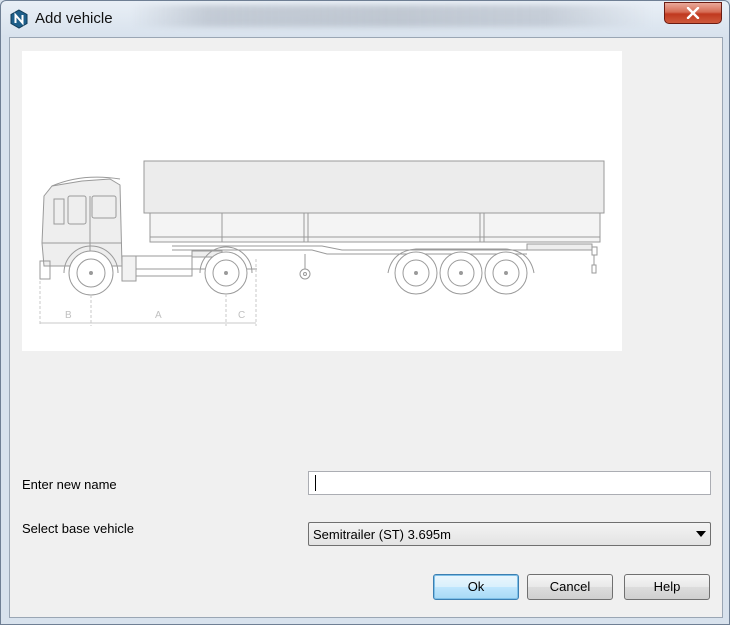  I want to click on title-bar: Add vehicle, so click(365, 19).